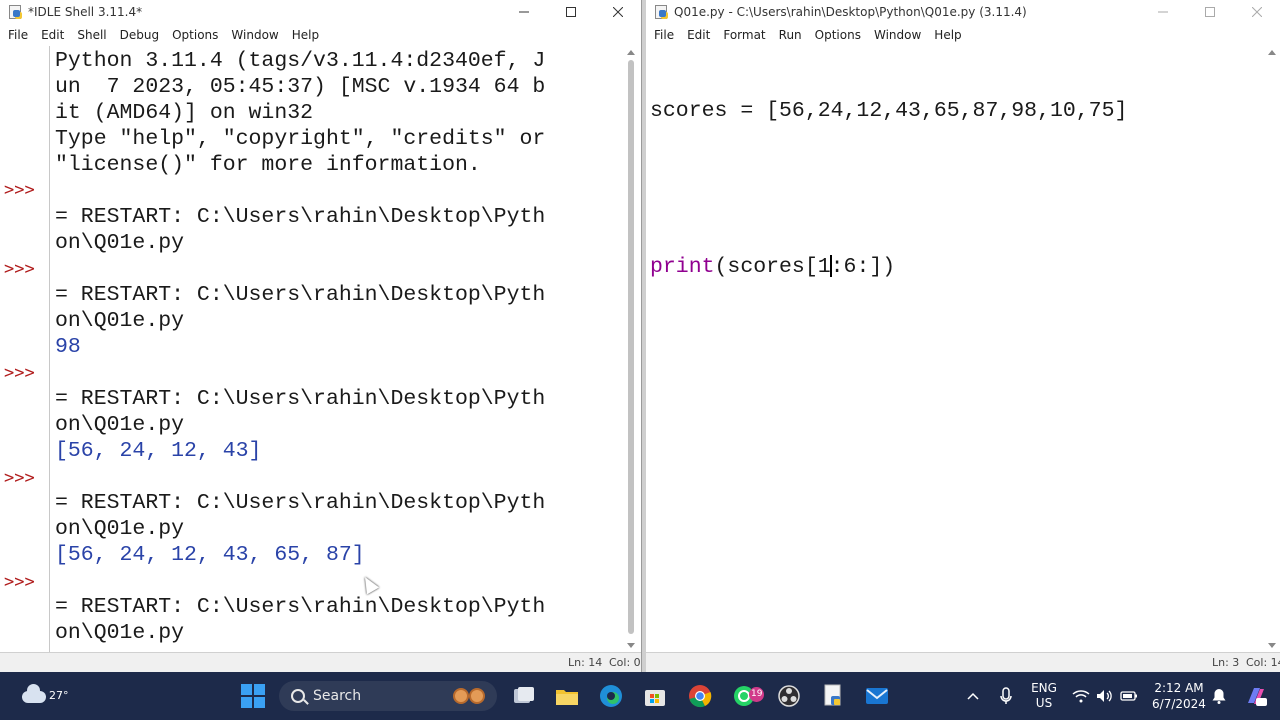 This screenshot has height=720, width=1280. What do you see at coordinates (960, 111) in the screenshot?
I see `code-line: scores = [56,24,12,43,65,87,98,10,75]` at bounding box center [960, 111].